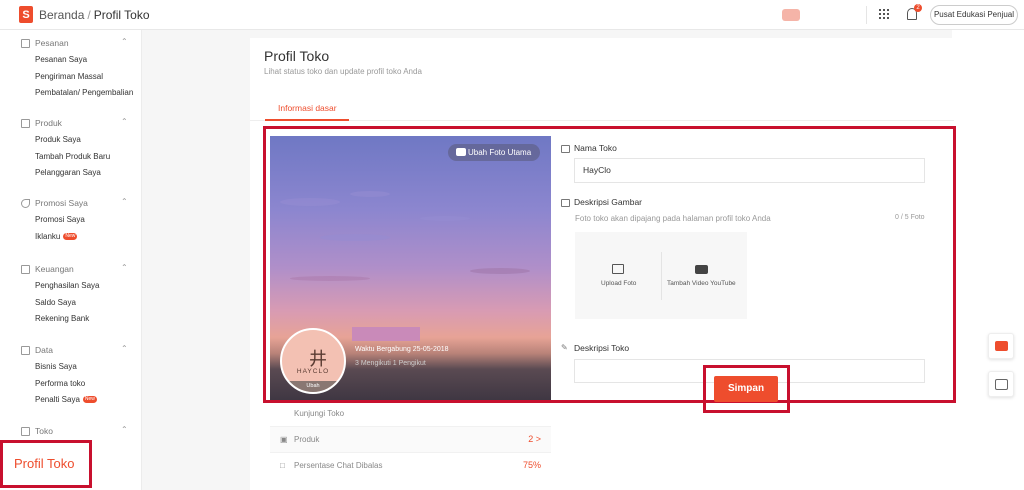 This screenshot has height=490, width=1024. I want to click on stat-row-kunjungi: Kunjungi Toko, so click(410, 413).